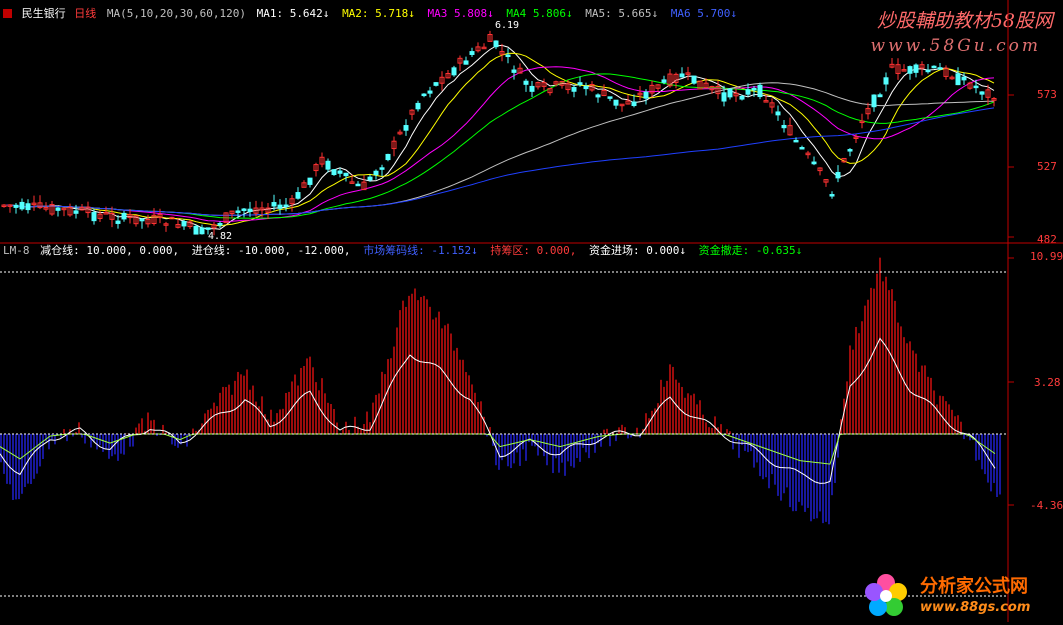 Image resolution: width=1063 pixels, height=625 pixels. Describe the element at coordinates (498, 449) in the screenshot. I see `money-flow-line` at that location.